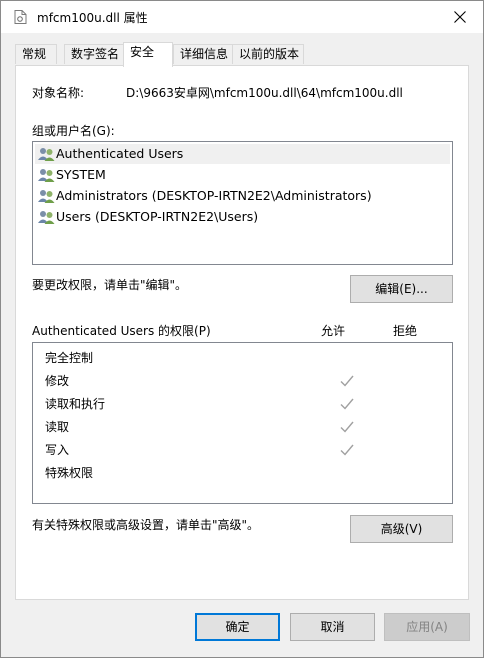  Describe the element at coordinates (94, 54) in the screenshot. I see `tab-digital-signatures: 数字签名` at that location.